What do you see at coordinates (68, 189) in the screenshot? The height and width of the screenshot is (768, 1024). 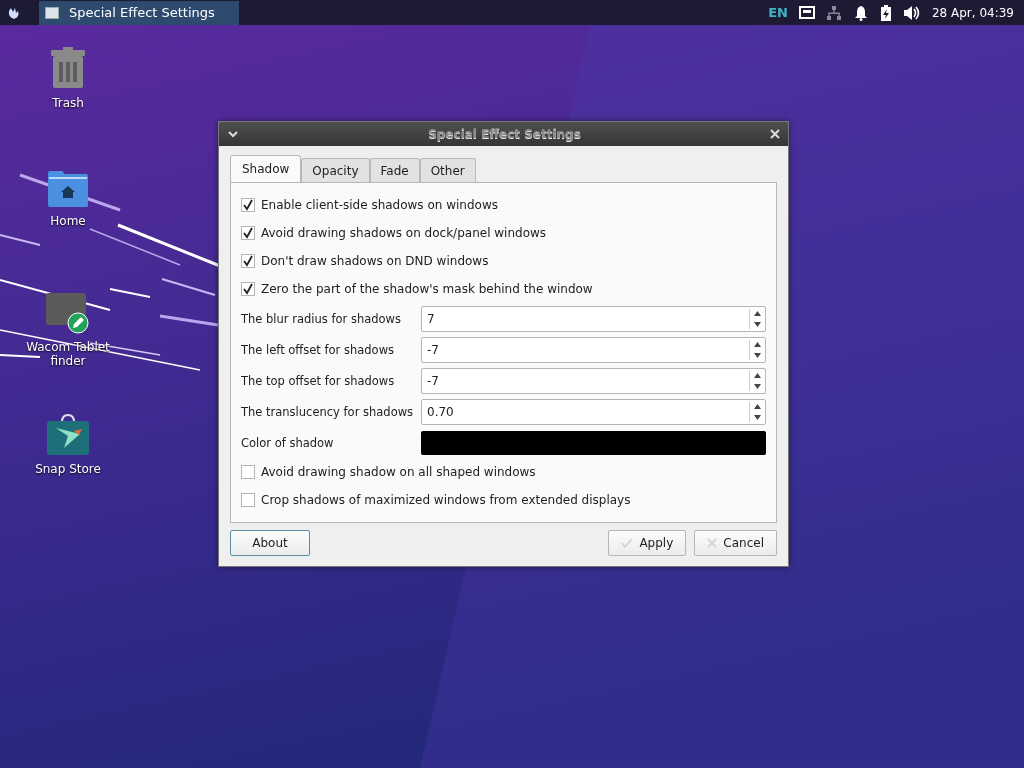 I see `home-folder-icon` at bounding box center [68, 189].